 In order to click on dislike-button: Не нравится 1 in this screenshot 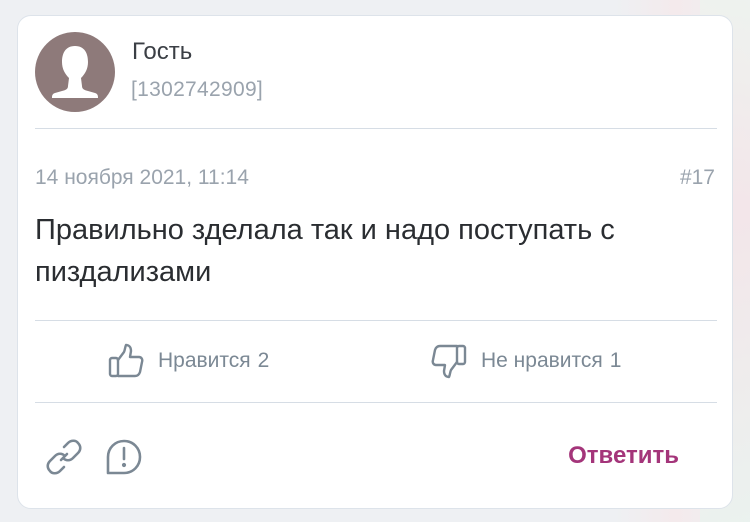, I will do `click(525, 361)`.